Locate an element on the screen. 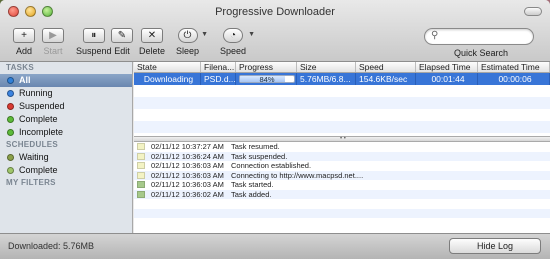  edit-button: ✎ Edit is located at coordinates (122, 42).